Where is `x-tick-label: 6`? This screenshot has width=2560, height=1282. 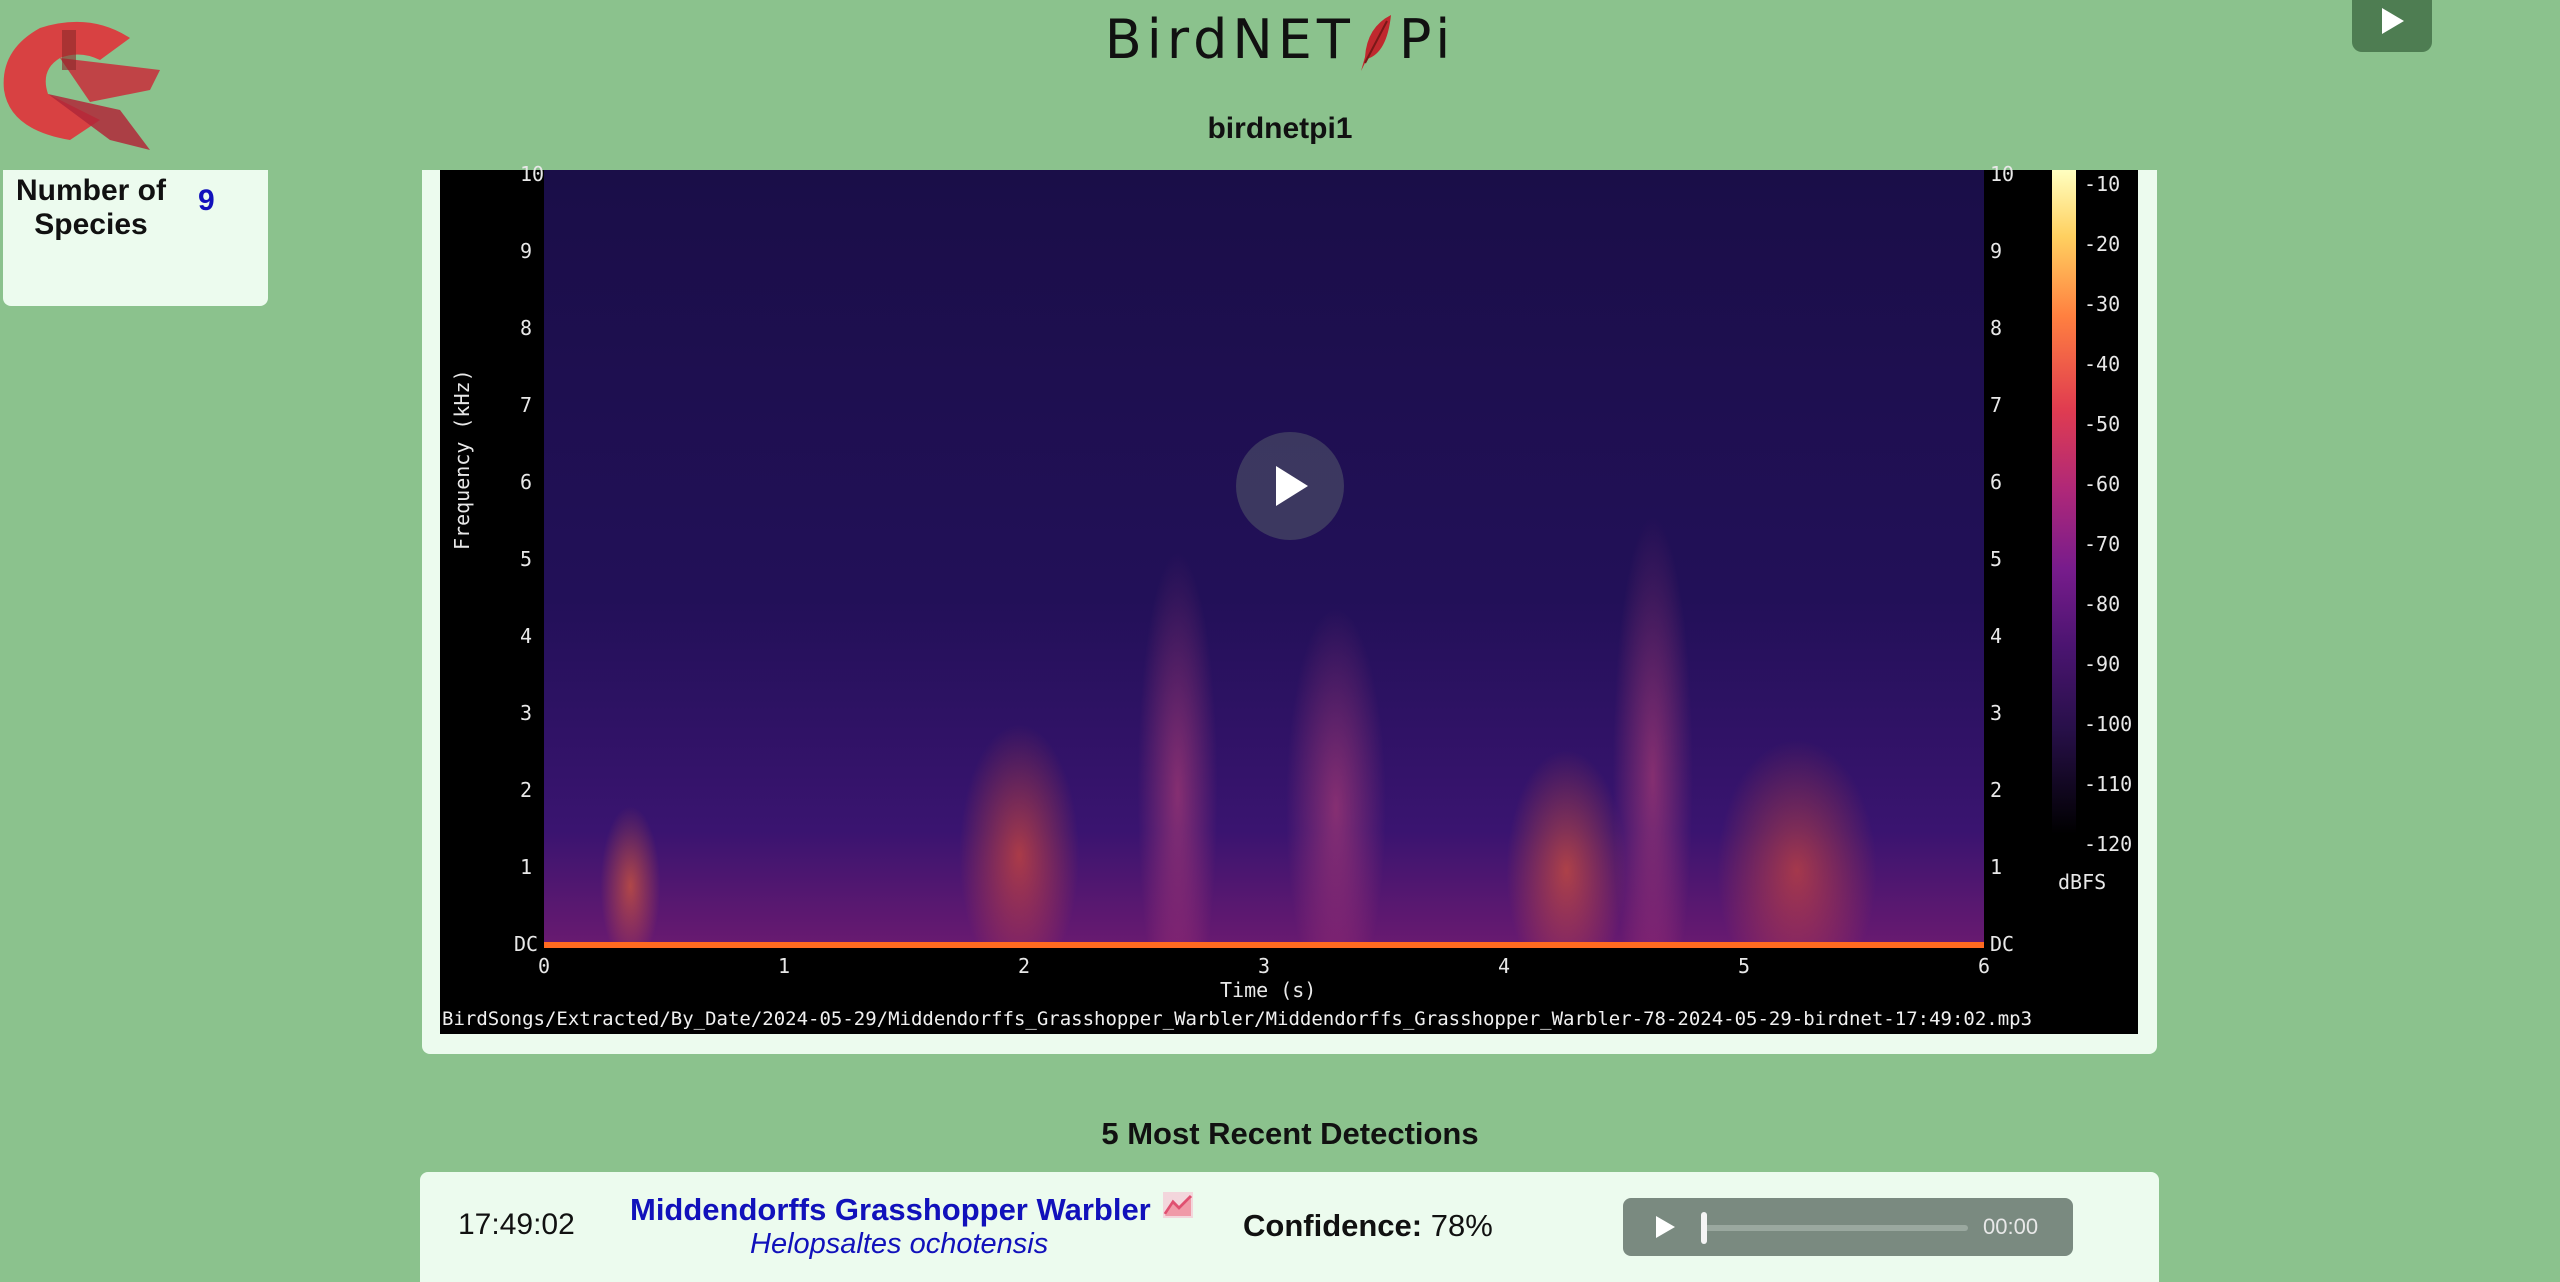
x-tick-label: 6 is located at coordinates (1984, 966).